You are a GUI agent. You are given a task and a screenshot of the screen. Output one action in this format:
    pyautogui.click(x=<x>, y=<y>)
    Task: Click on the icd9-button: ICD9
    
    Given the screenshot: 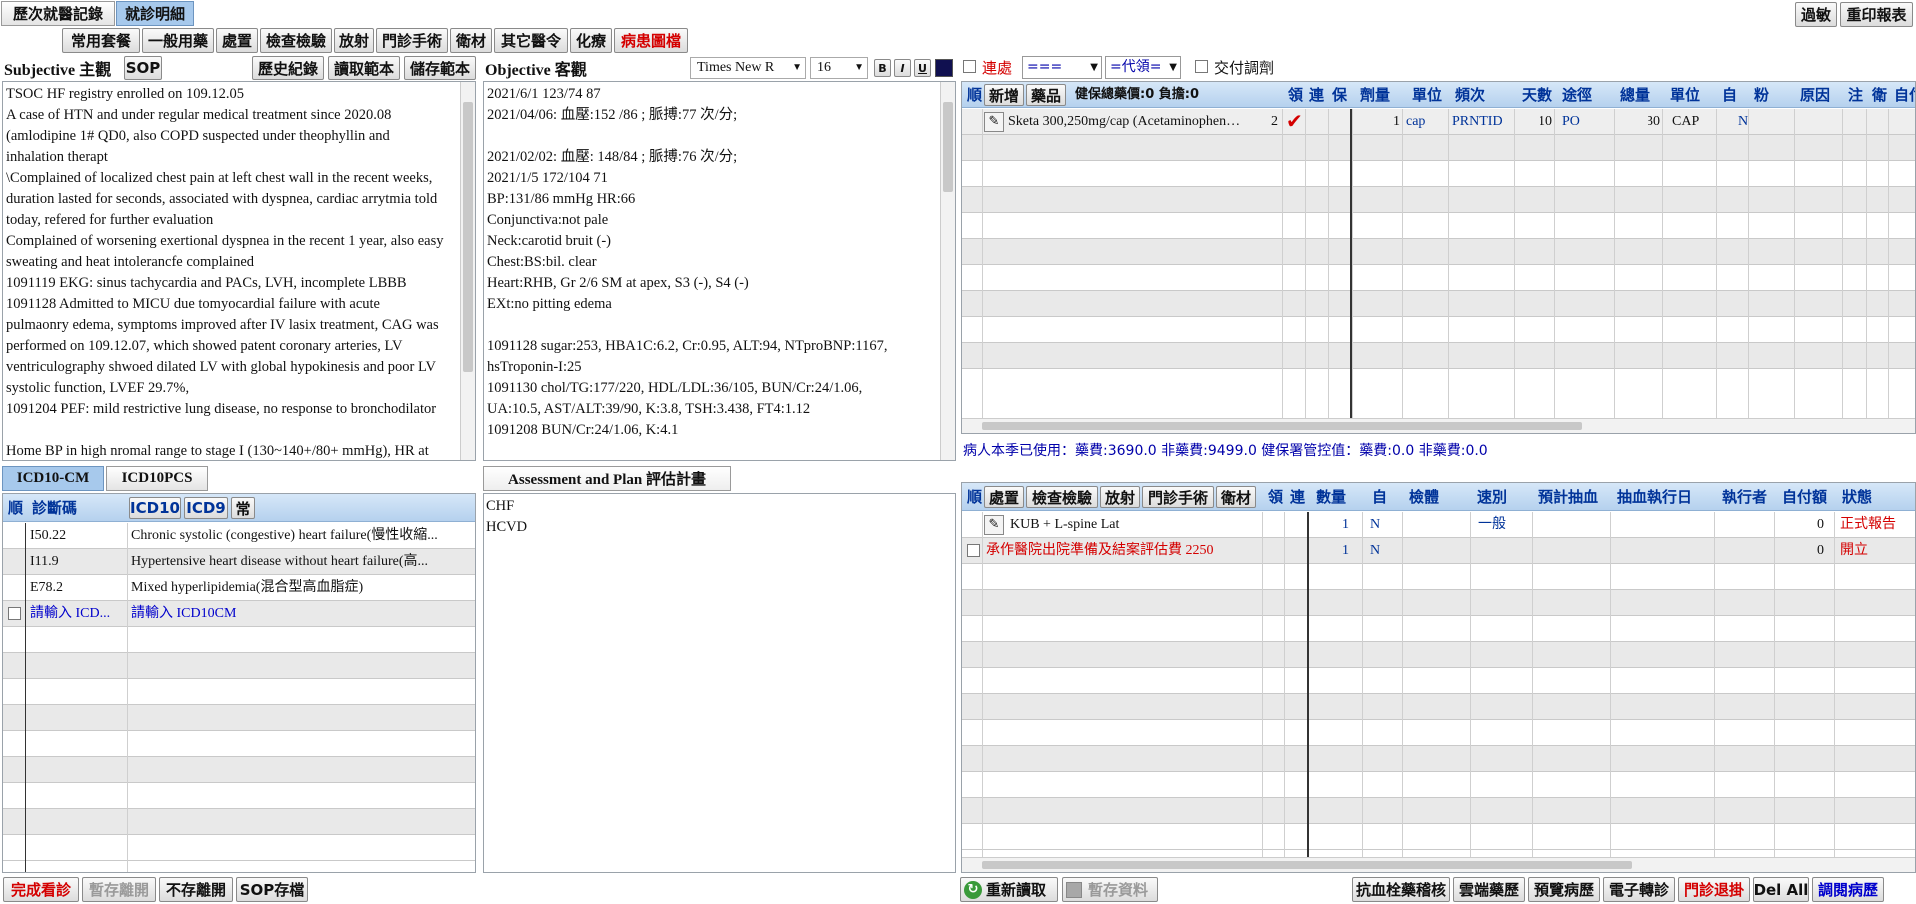 What is the action you would take?
    pyautogui.click(x=206, y=508)
    